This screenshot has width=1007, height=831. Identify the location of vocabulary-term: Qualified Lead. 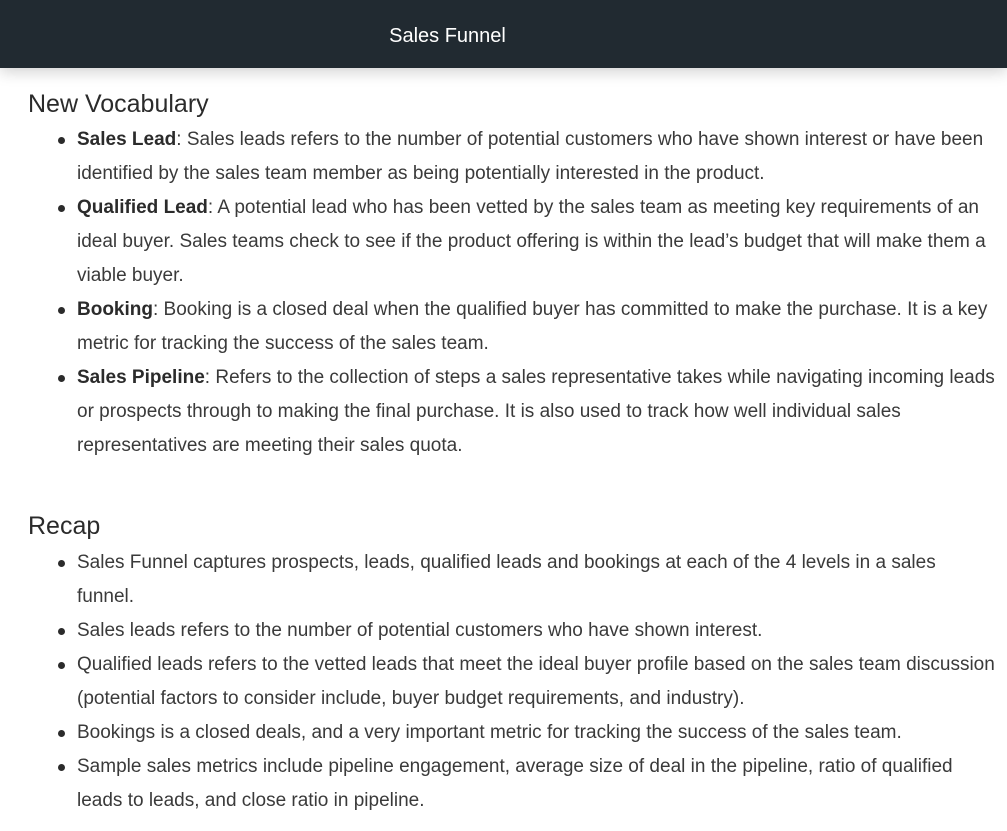
(142, 207).